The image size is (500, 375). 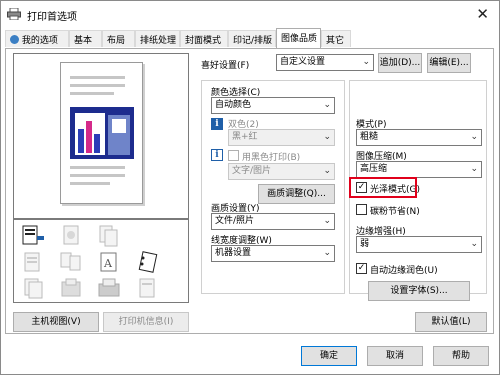 I want to click on image-quality-select: 文件/照片 ⌄, so click(x=273, y=221).